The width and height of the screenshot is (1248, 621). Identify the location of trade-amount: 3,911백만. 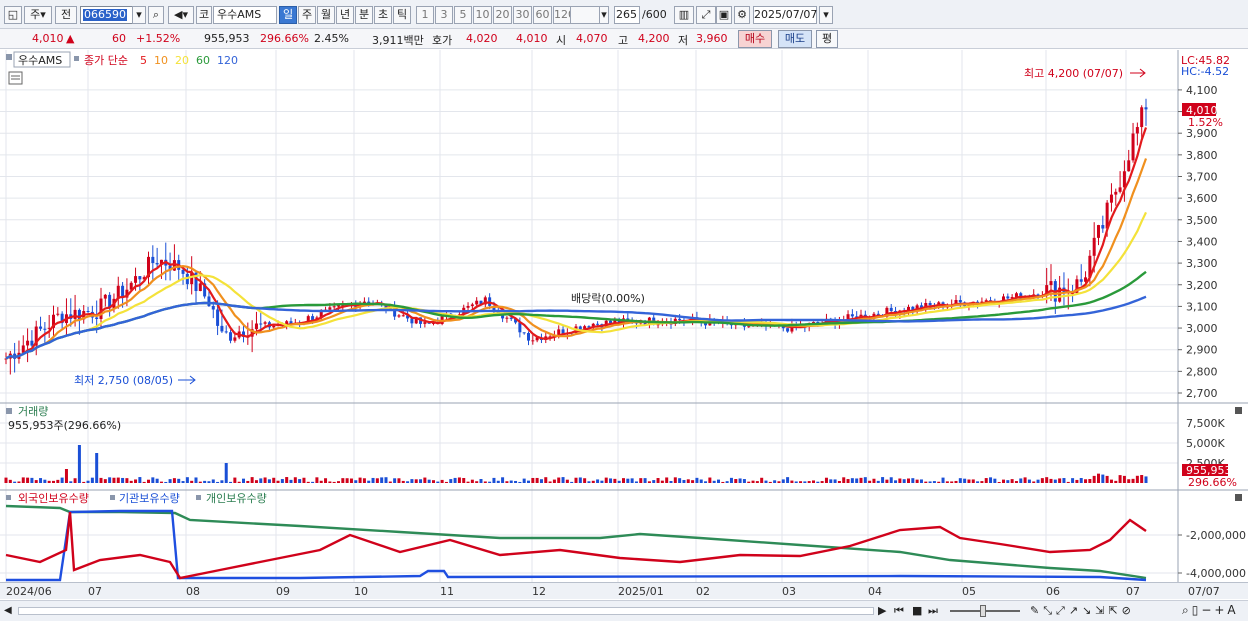
(398, 40).